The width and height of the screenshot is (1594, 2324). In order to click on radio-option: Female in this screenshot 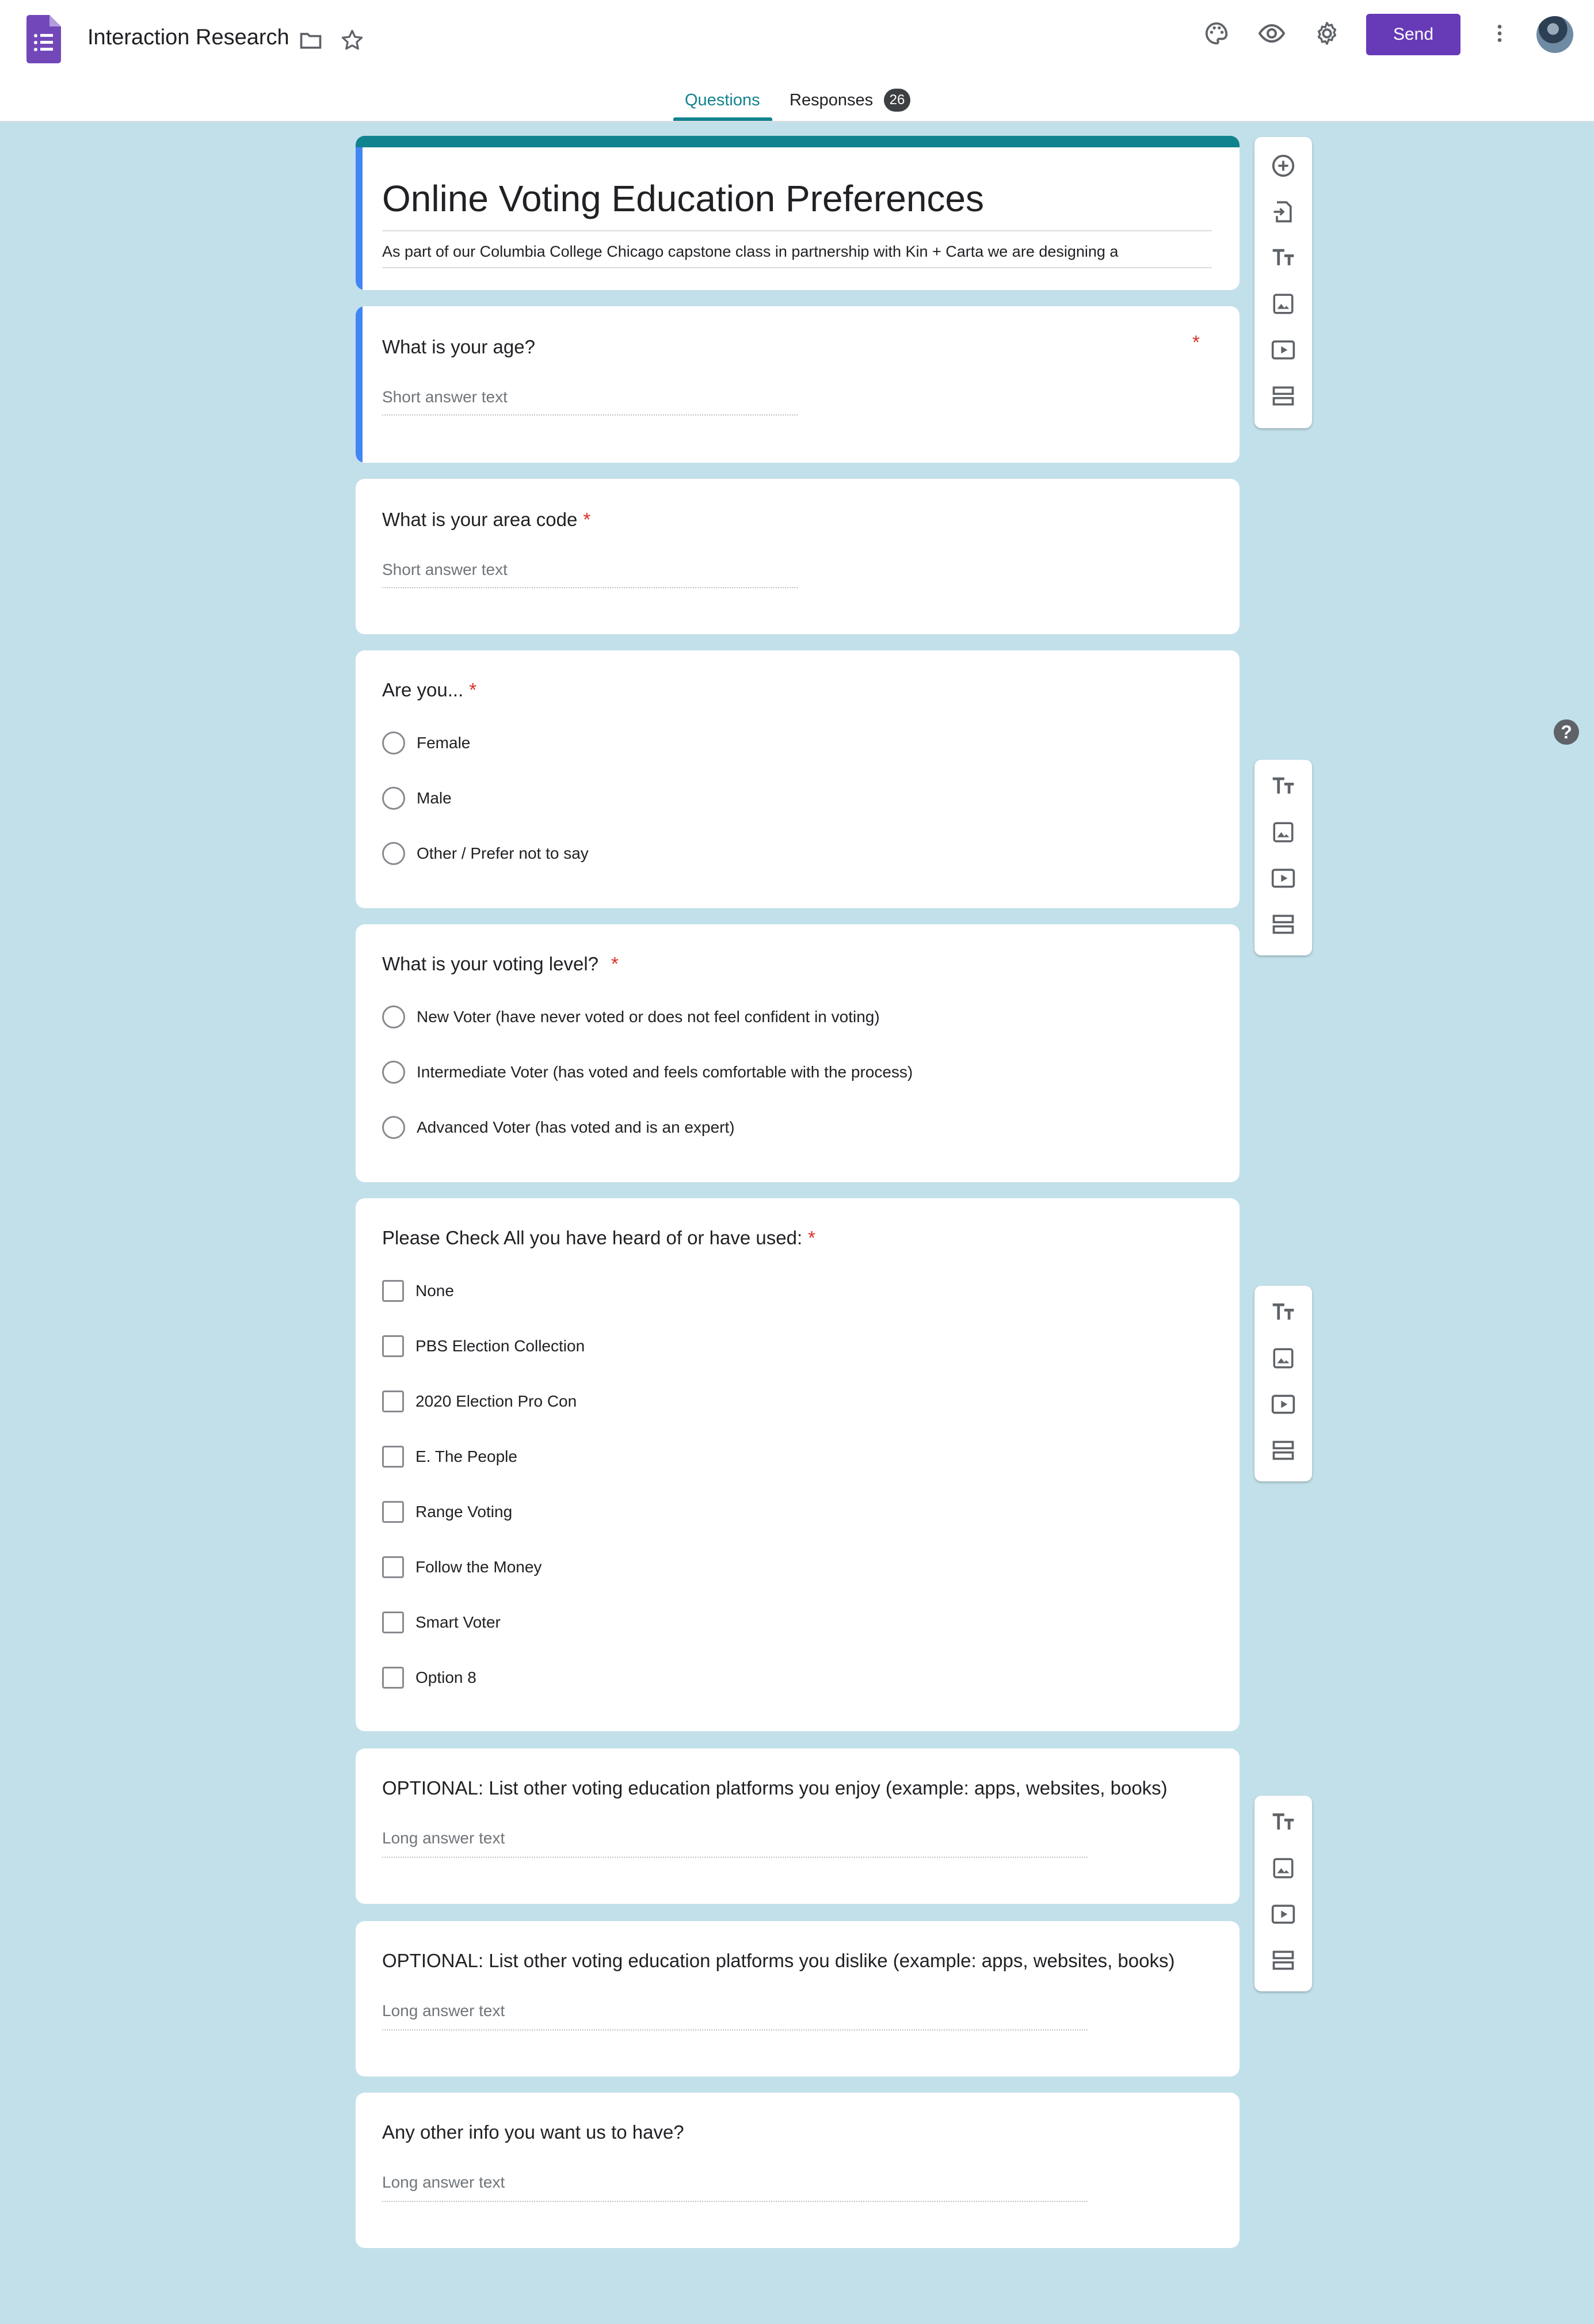, I will do `click(426, 743)`.